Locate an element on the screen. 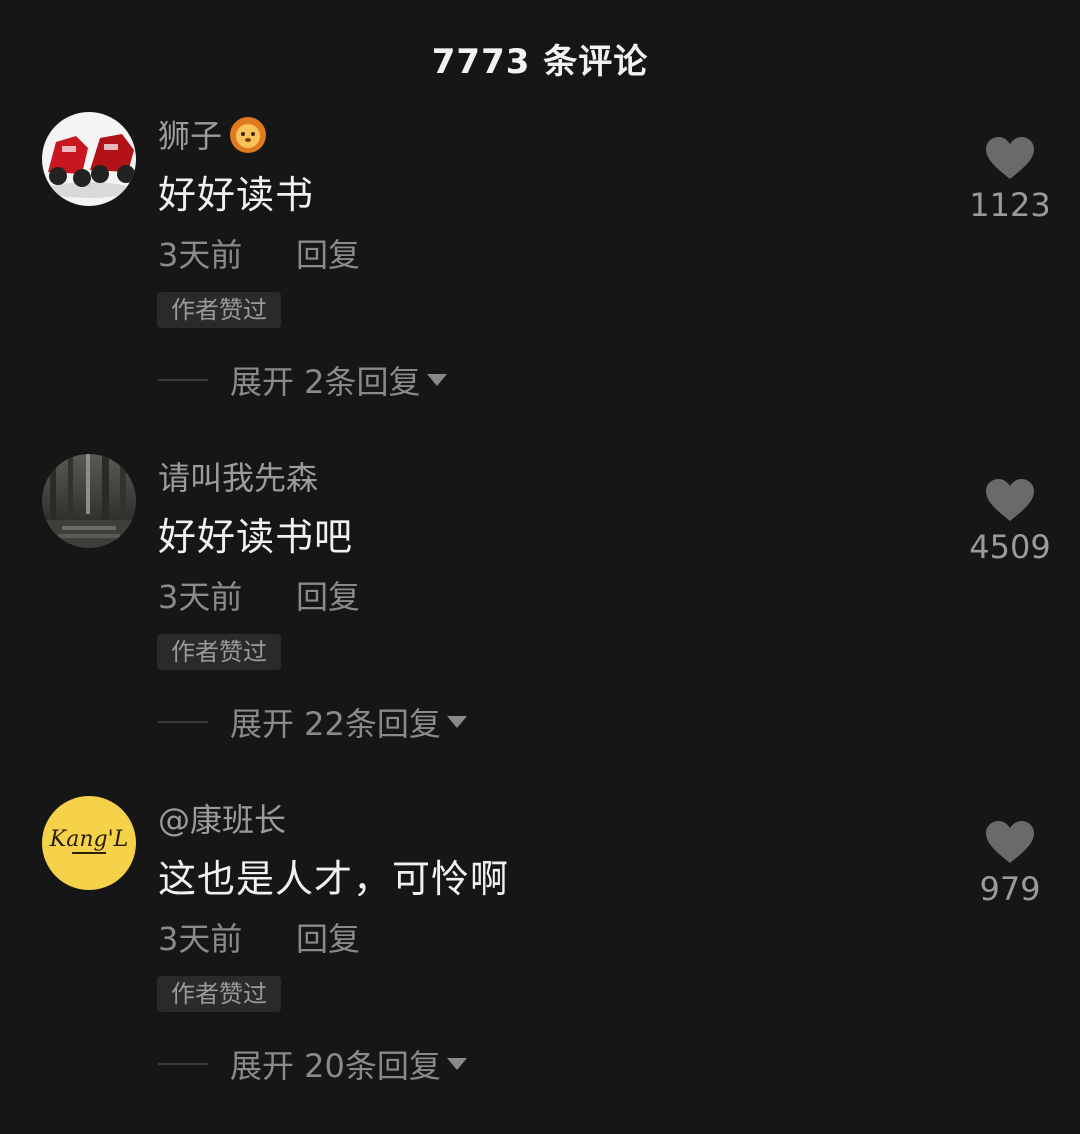  expand-replies-label: 展开 22条回复 is located at coordinates (335, 724).